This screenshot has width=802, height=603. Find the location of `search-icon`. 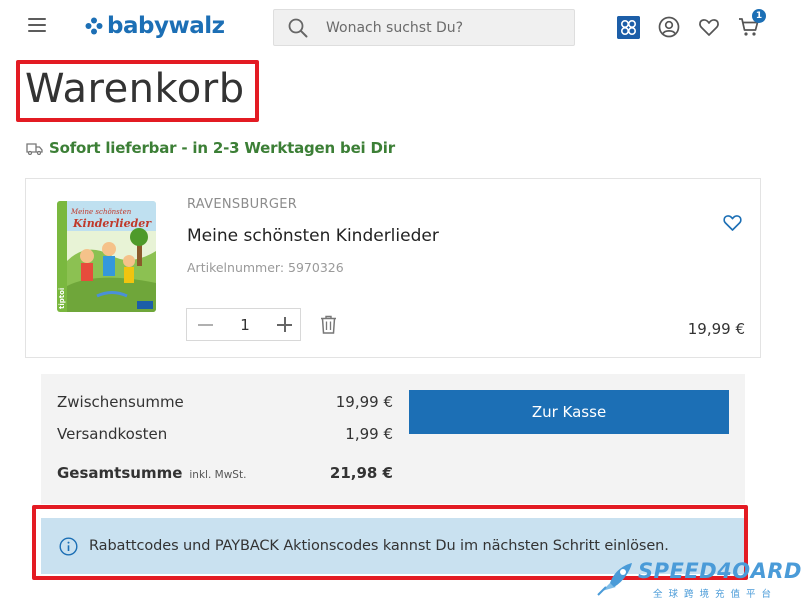

search-icon is located at coordinates (298, 28).